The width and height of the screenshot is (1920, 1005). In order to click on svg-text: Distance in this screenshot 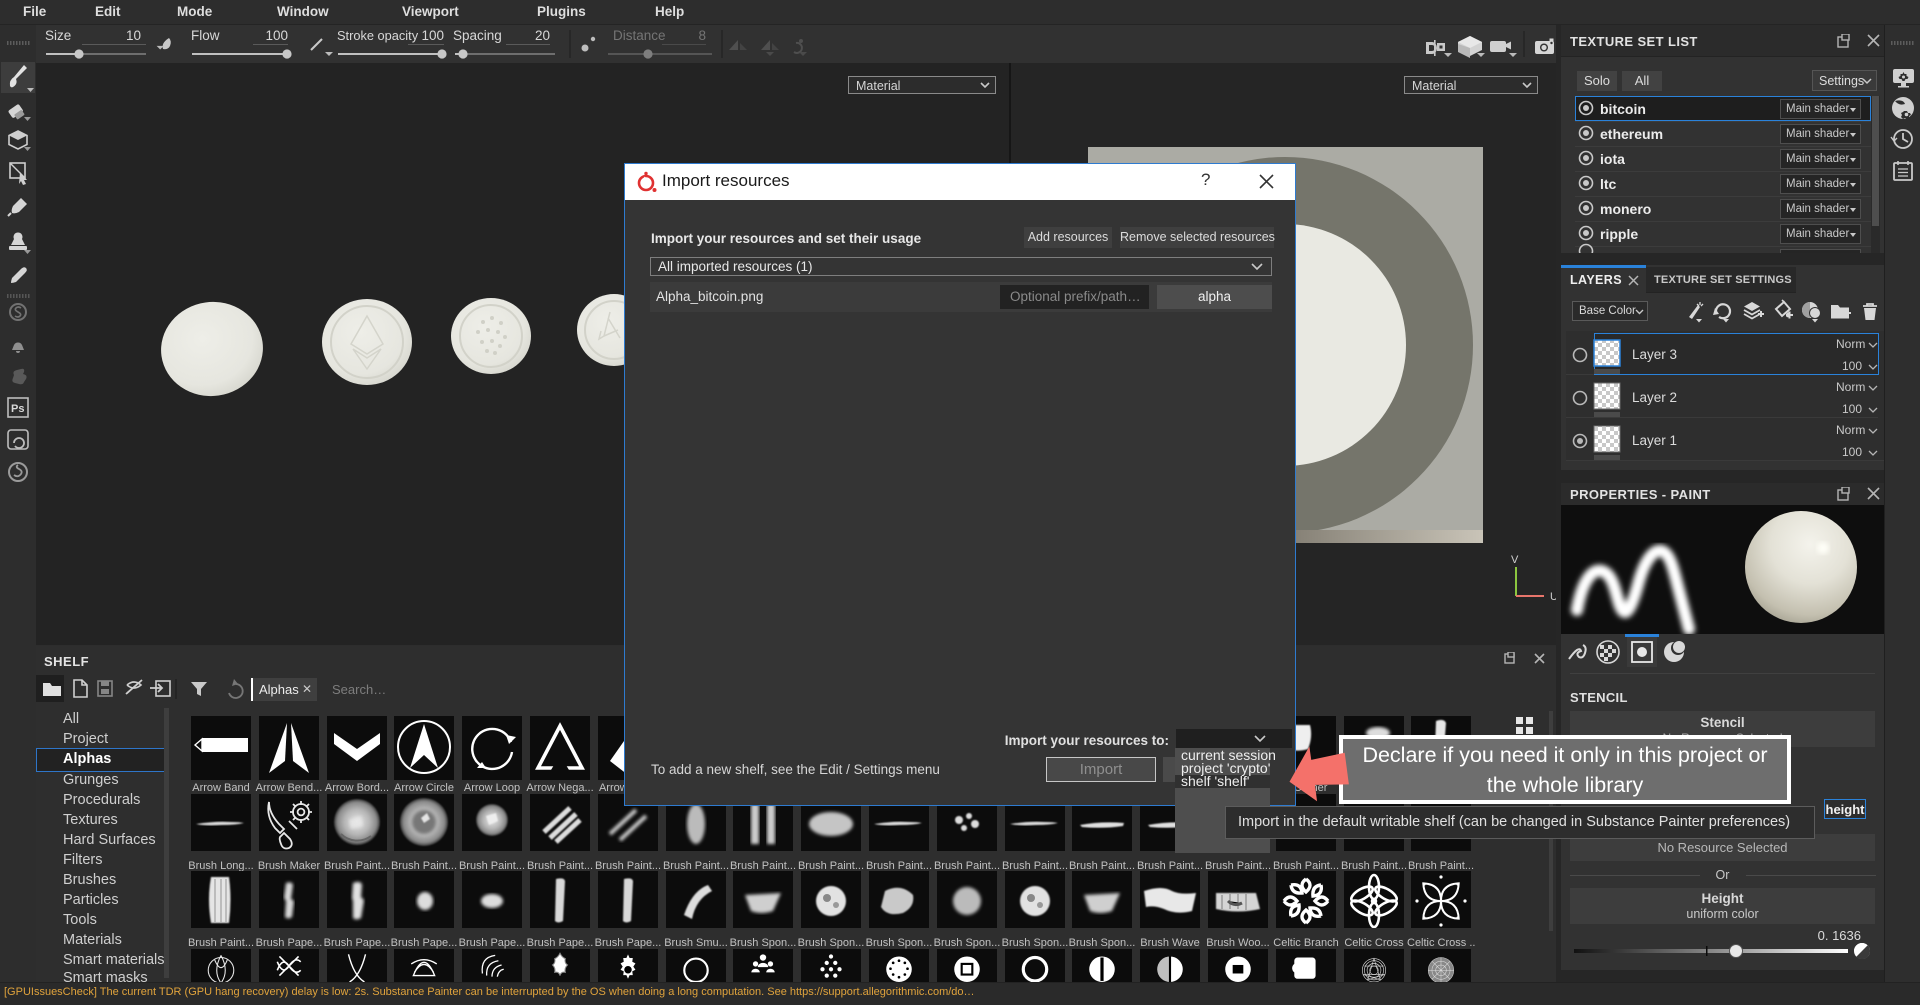, I will do `click(639, 35)`.